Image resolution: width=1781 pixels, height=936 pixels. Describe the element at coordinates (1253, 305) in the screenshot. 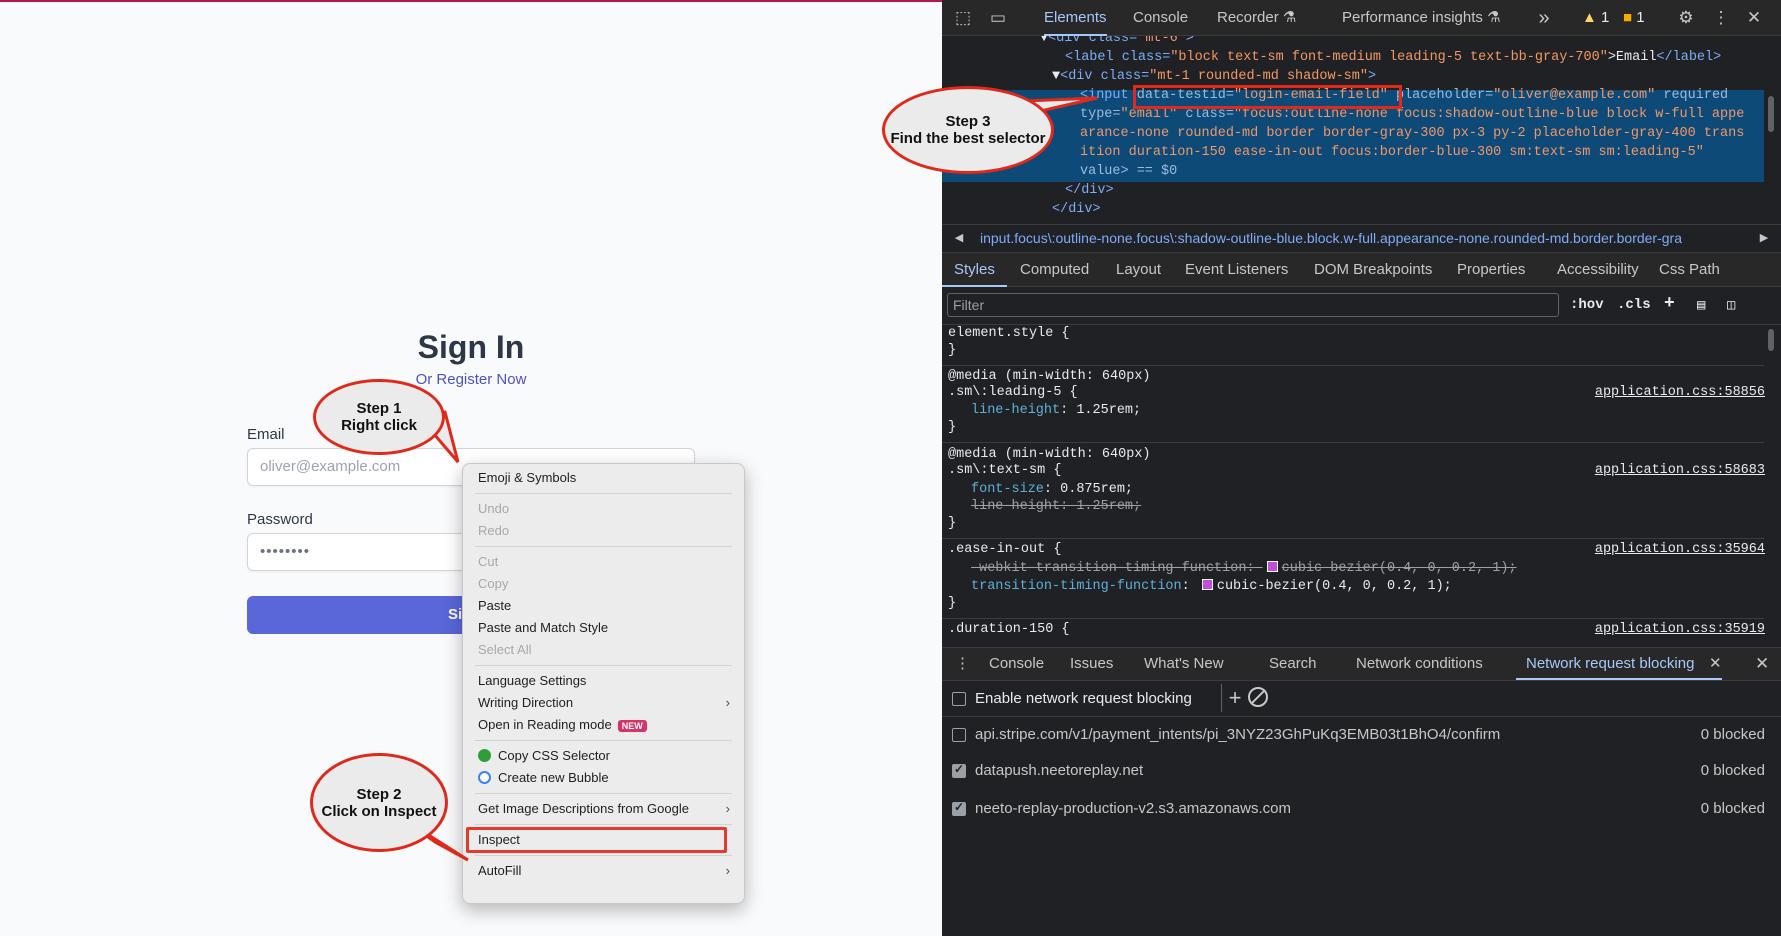

I see `styles-filter-input: Filter` at that location.